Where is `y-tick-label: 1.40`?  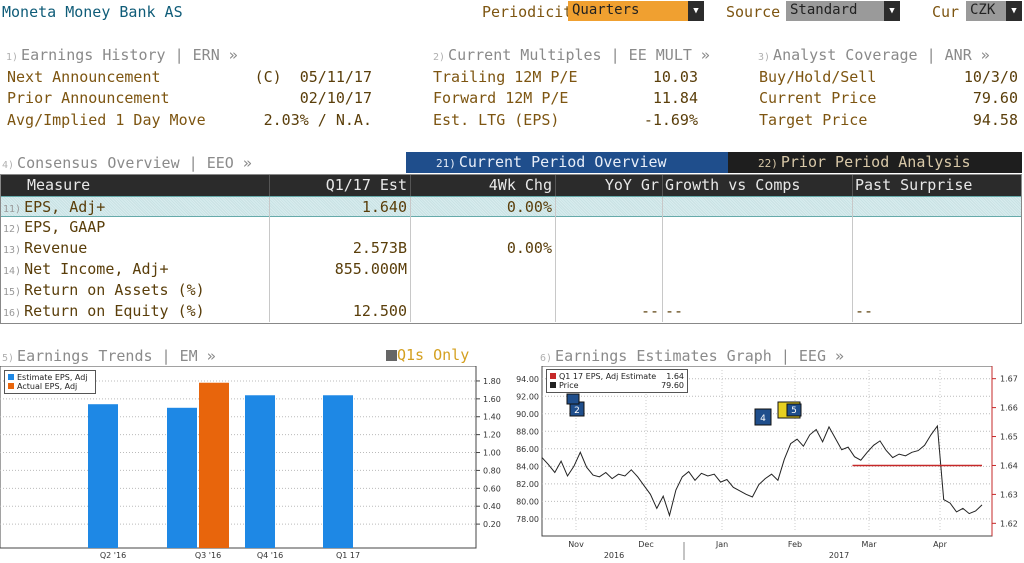 y-tick-label: 1.40 is located at coordinates (492, 417).